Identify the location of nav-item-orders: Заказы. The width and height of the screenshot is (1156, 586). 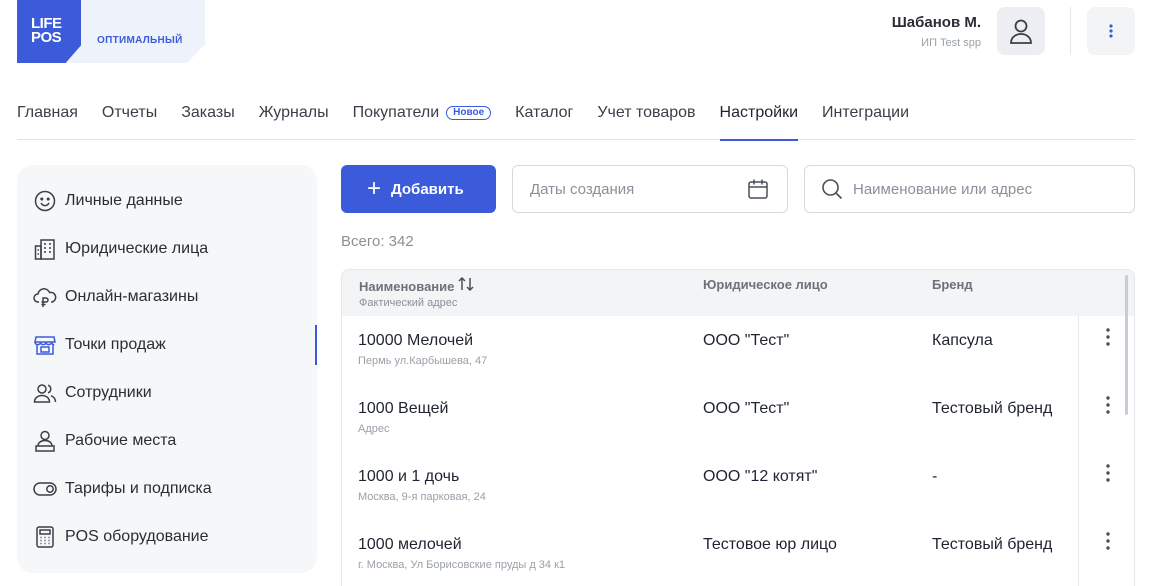
(207, 118).